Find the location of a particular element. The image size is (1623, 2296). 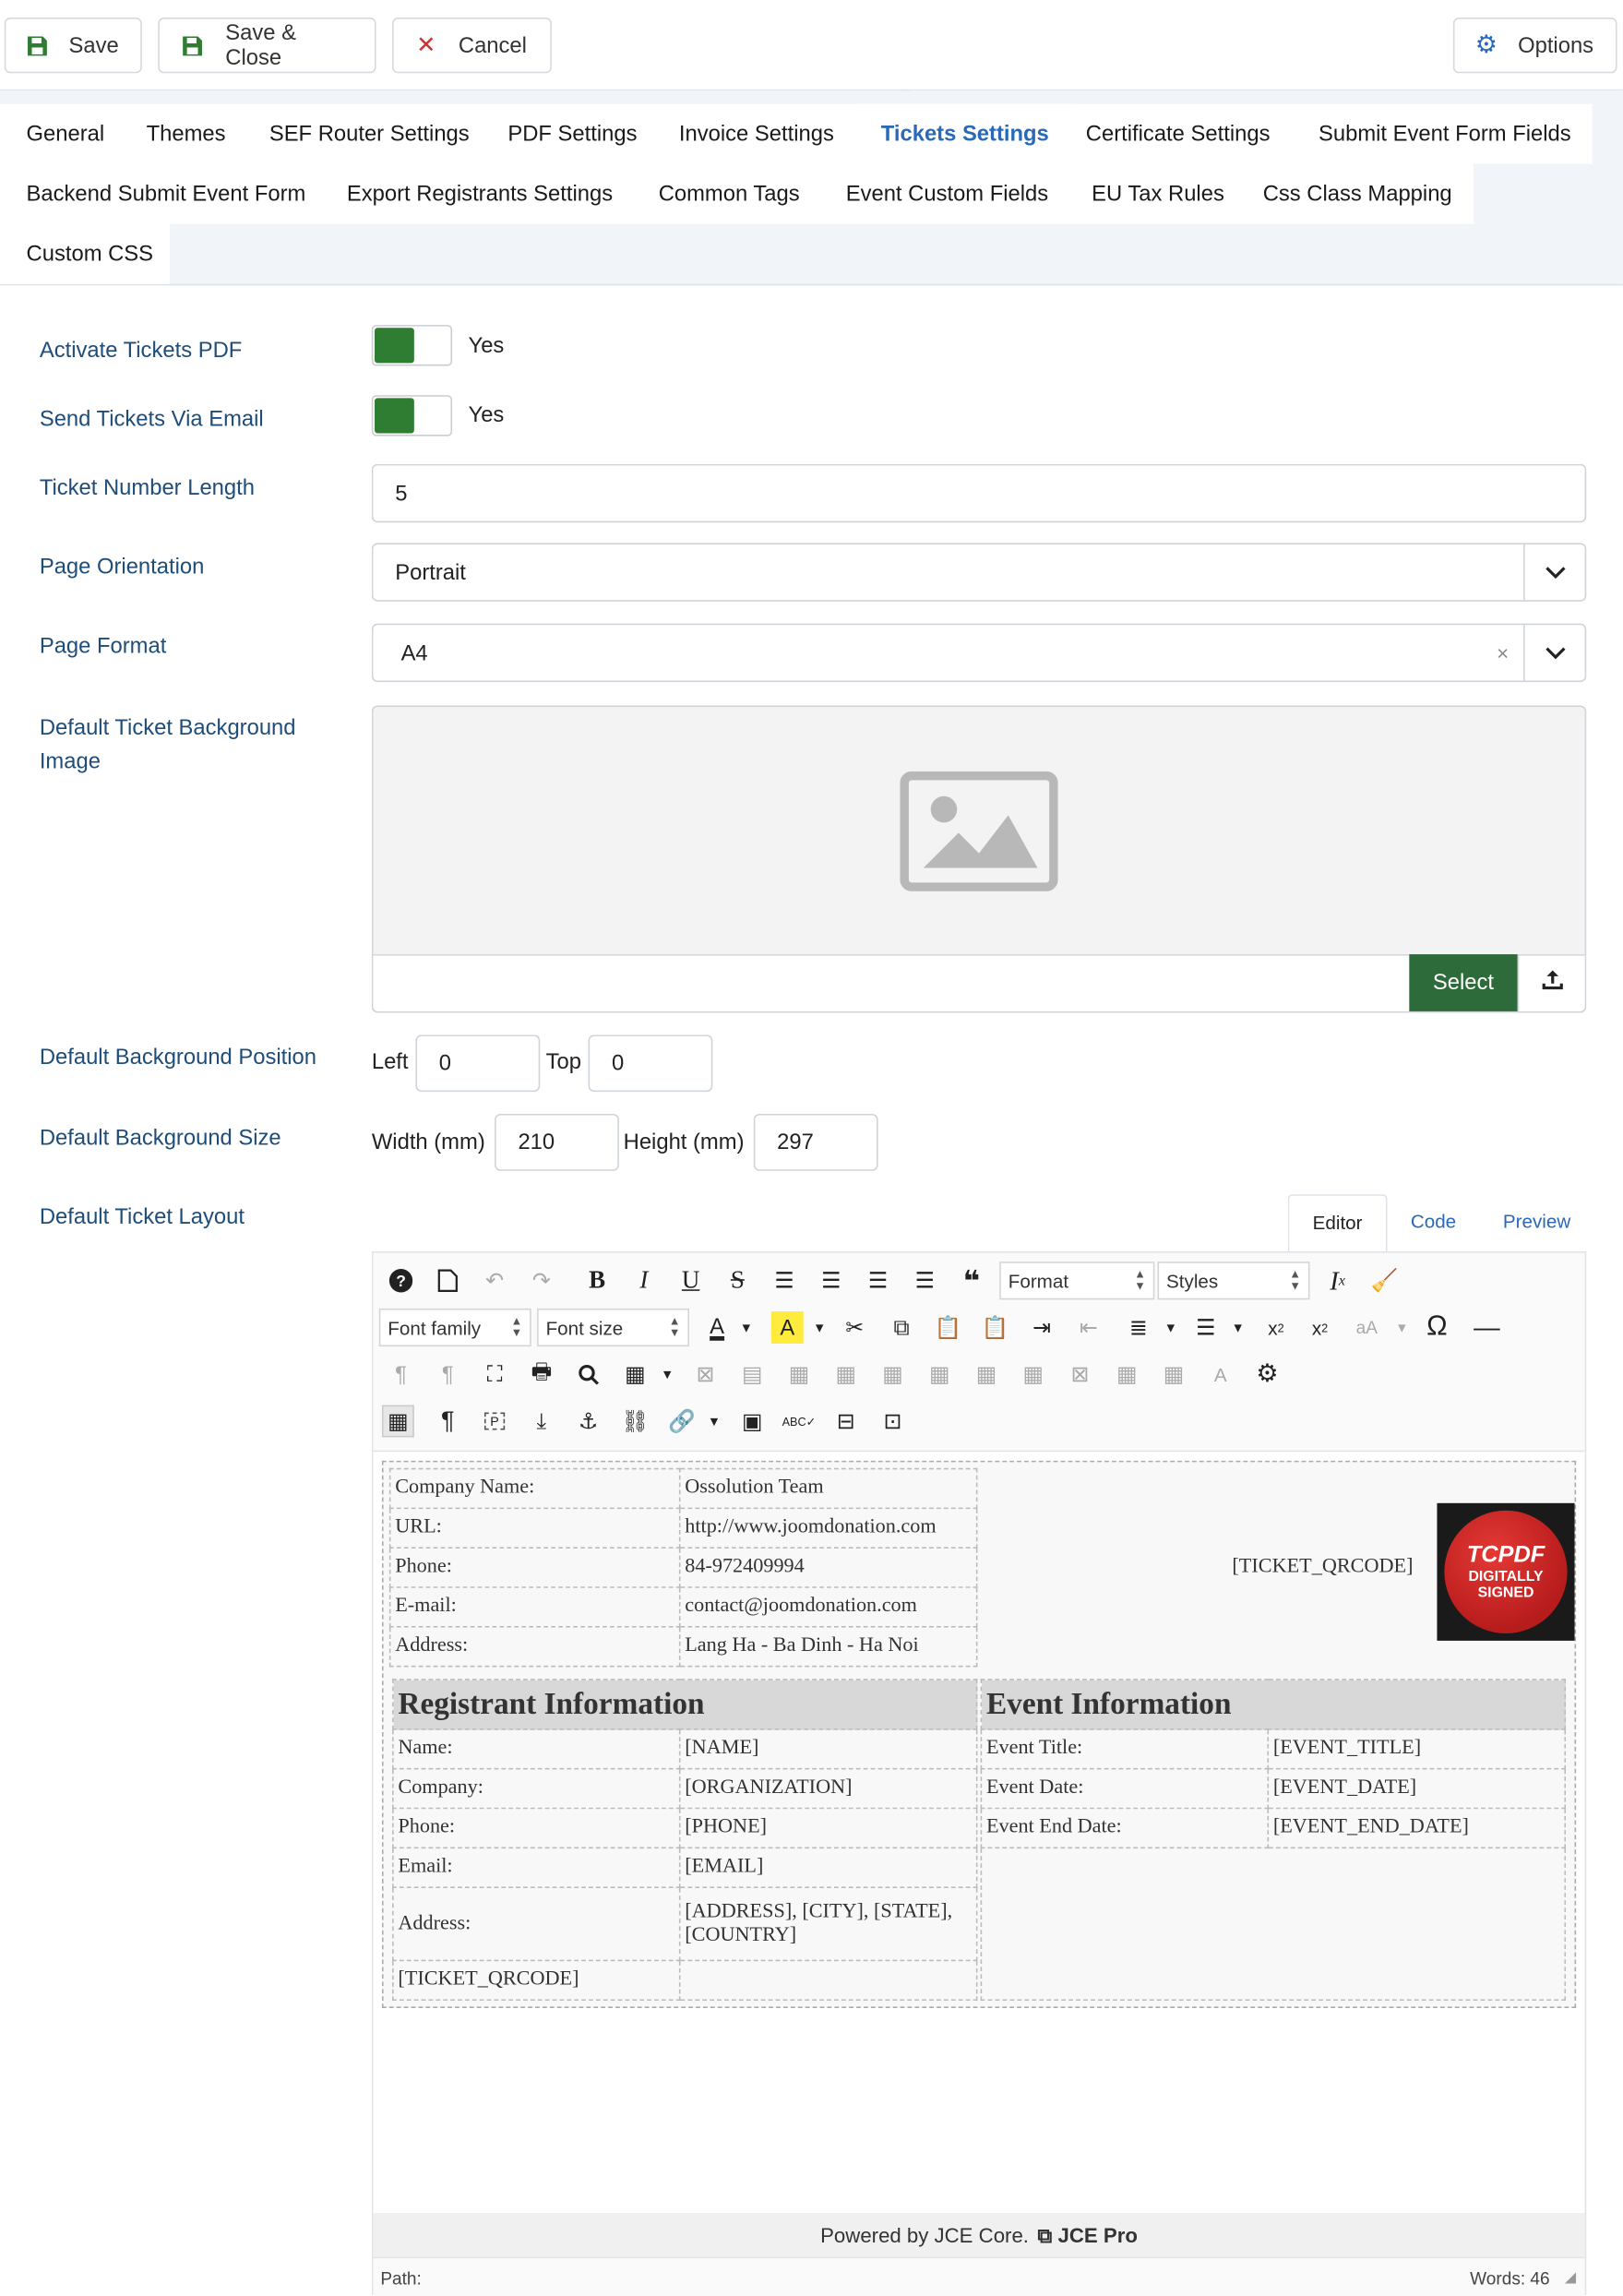

activate-tickets-pdf-toggle is located at coordinates (412, 345).